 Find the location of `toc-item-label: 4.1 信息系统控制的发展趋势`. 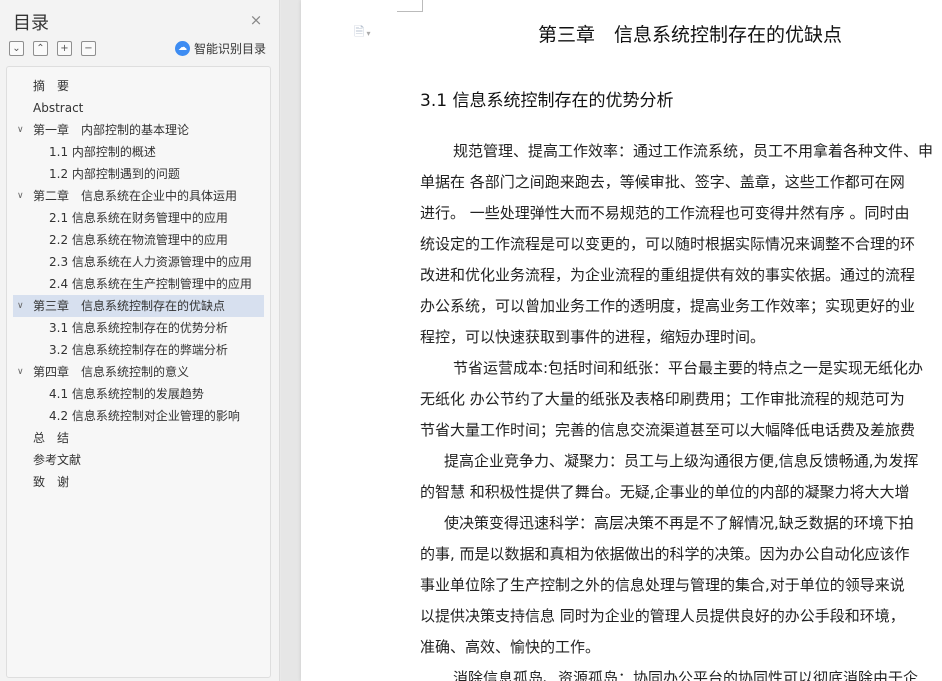

toc-item-label: 4.1 信息系统控制的发展趋势 is located at coordinates (126, 394).